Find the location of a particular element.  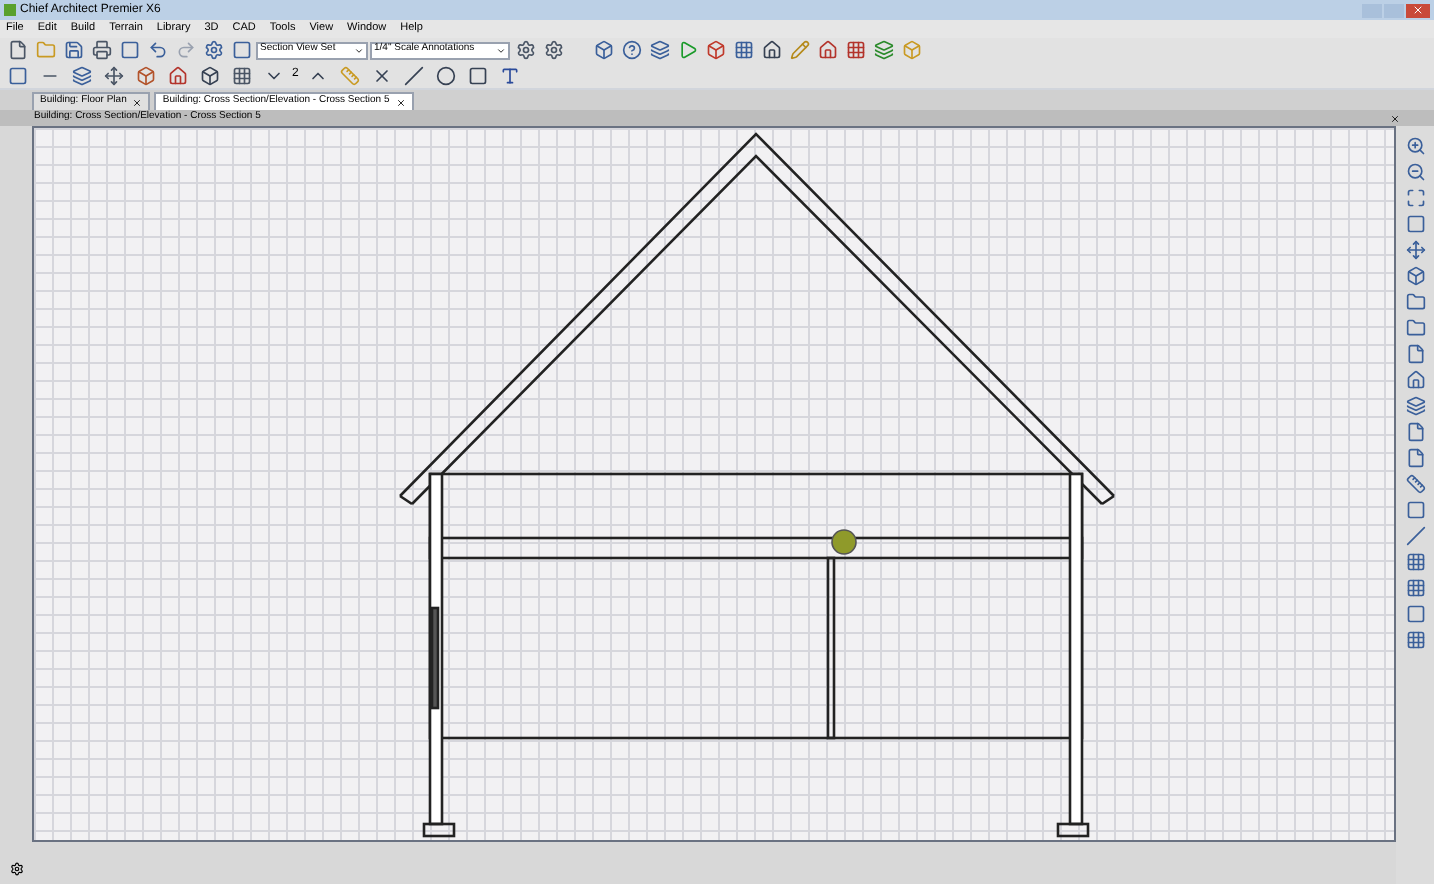

save-icon is located at coordinates (73, 50).